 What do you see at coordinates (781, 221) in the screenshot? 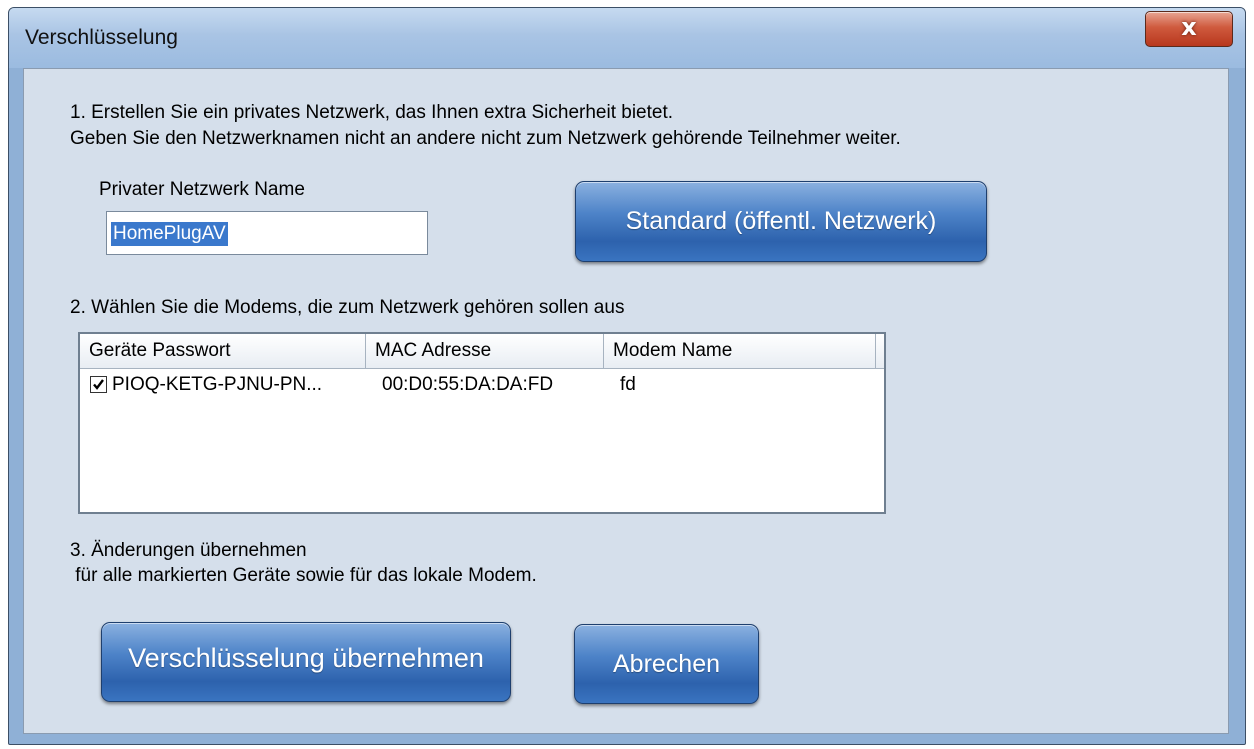
I see `standard-network-button: Standard (öffentl. Netzwerk)` at bounding box center [781, 221].